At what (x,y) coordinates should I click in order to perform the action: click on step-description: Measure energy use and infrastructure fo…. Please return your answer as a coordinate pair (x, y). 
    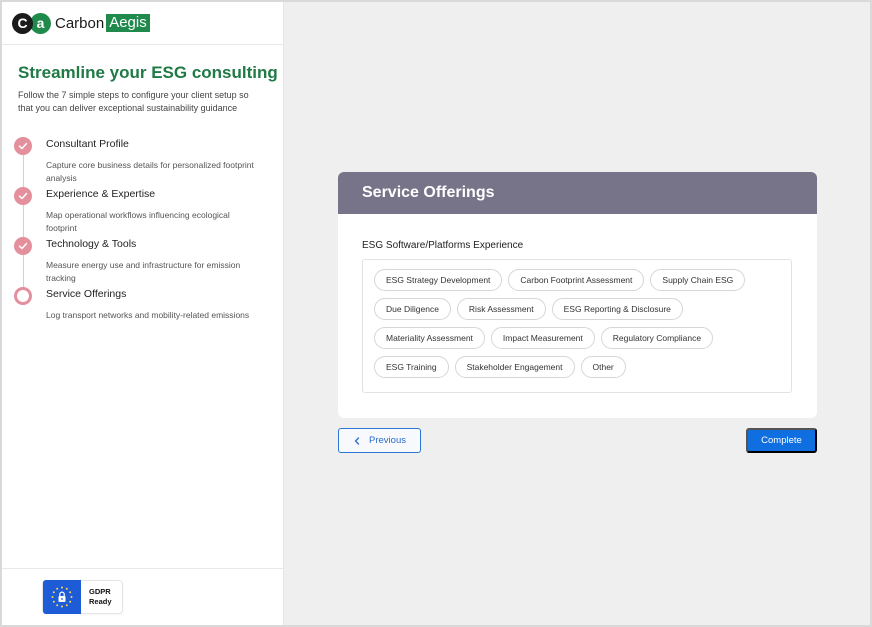
    Looking at the image, I should click on (143, 271).